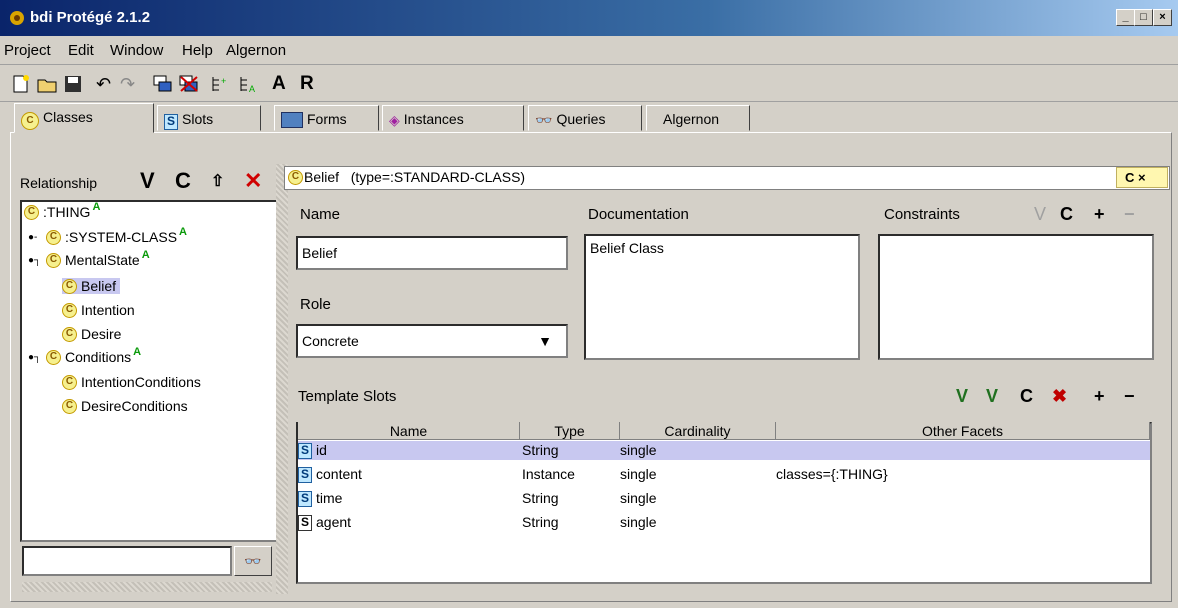 The width and height of the screenshot is (1178, 608). What do you see at coordinates (125, 406) in the screenshot?
I see `tree-item: C DesireConditions` at bounding box center [125, 406].